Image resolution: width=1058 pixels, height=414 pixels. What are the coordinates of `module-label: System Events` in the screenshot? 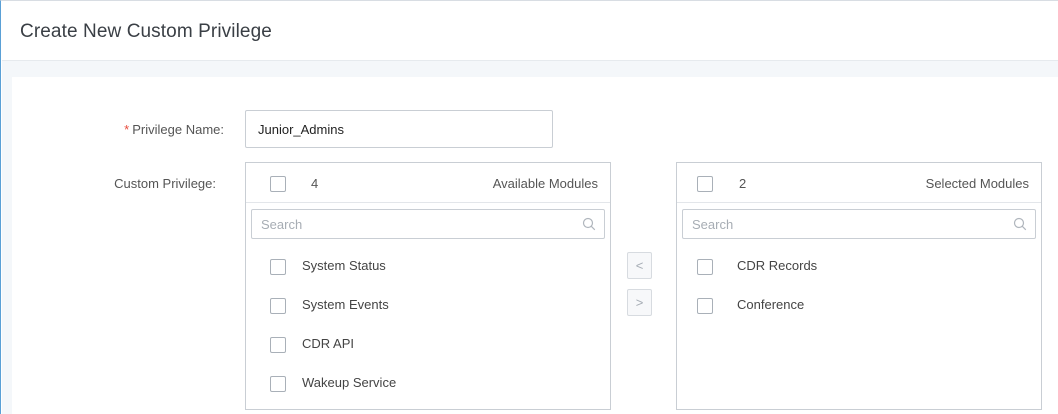 It's located at (345, 304).